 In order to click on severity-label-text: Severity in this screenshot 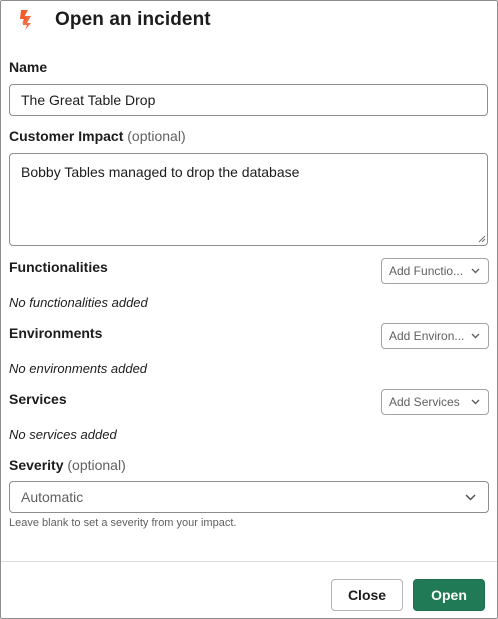, I will do `click(36, 465)`.